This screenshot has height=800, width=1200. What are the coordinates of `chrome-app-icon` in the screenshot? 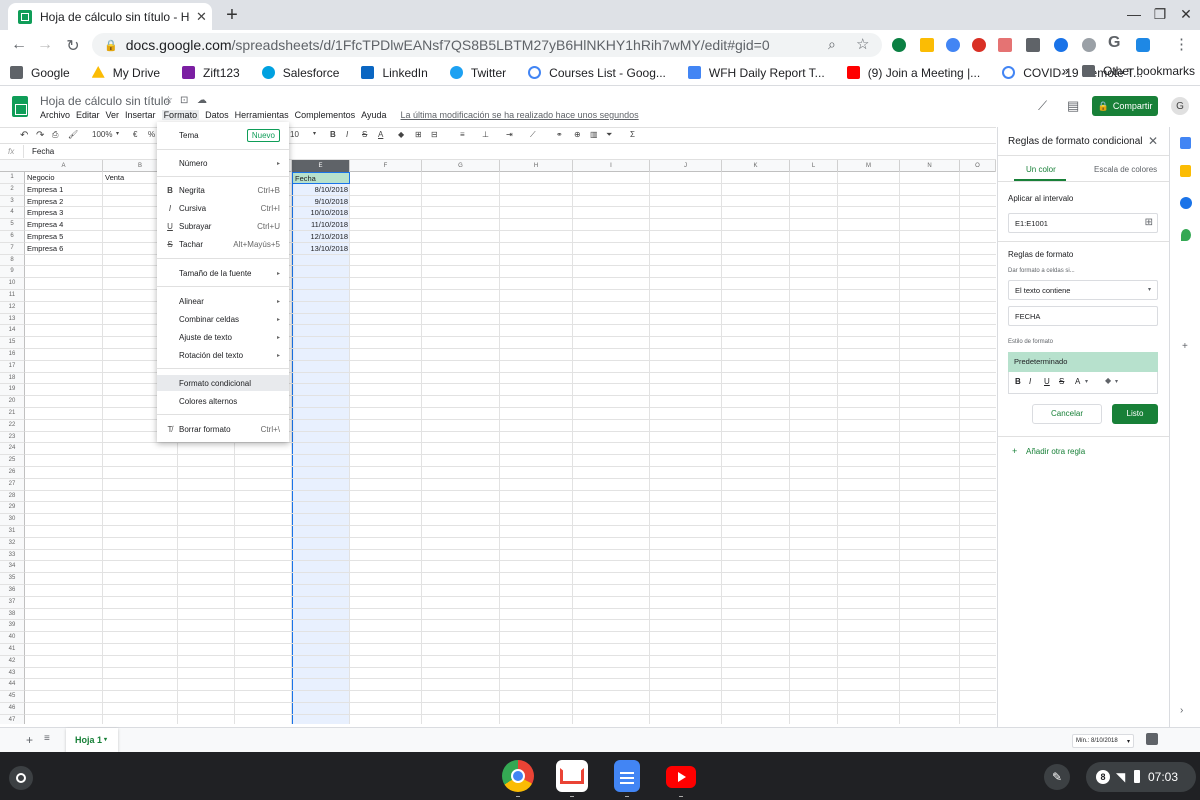 It's located at (518, 776).